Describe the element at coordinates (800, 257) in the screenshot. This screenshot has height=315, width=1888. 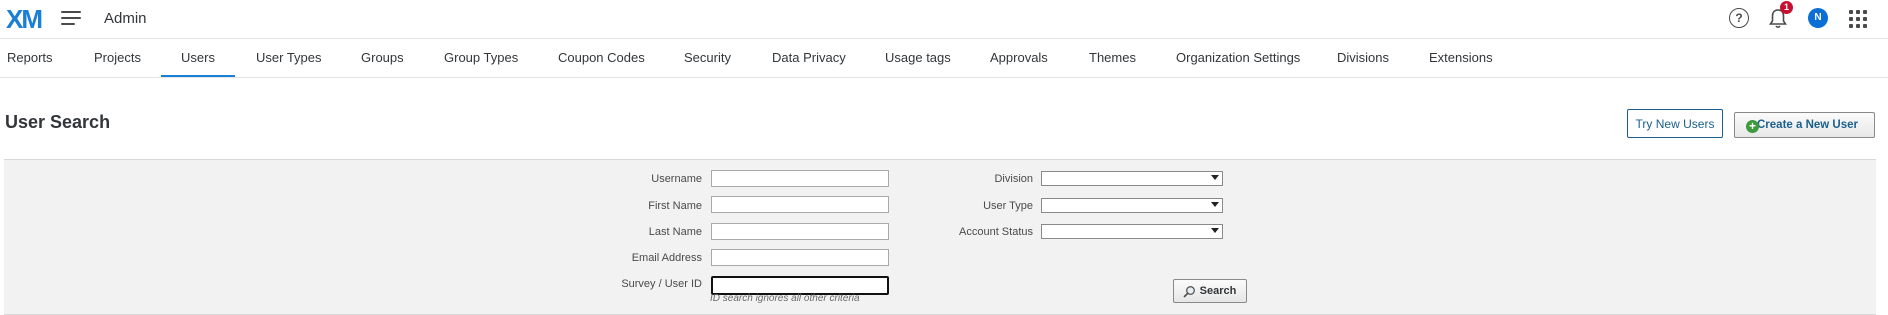
I see `email-address-input` at that location.